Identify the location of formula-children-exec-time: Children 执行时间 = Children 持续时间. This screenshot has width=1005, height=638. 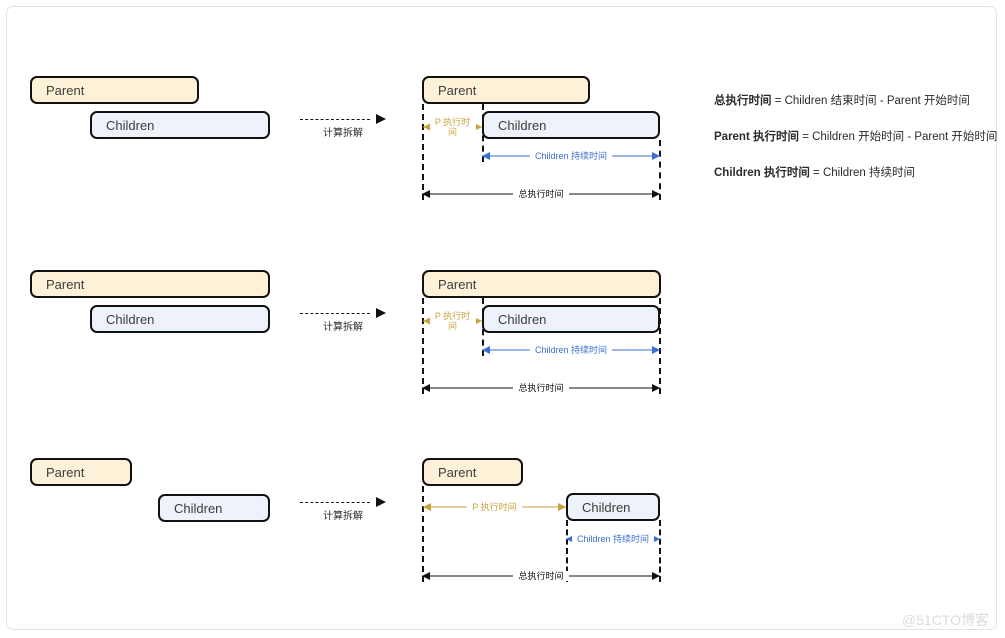
(849, 172).